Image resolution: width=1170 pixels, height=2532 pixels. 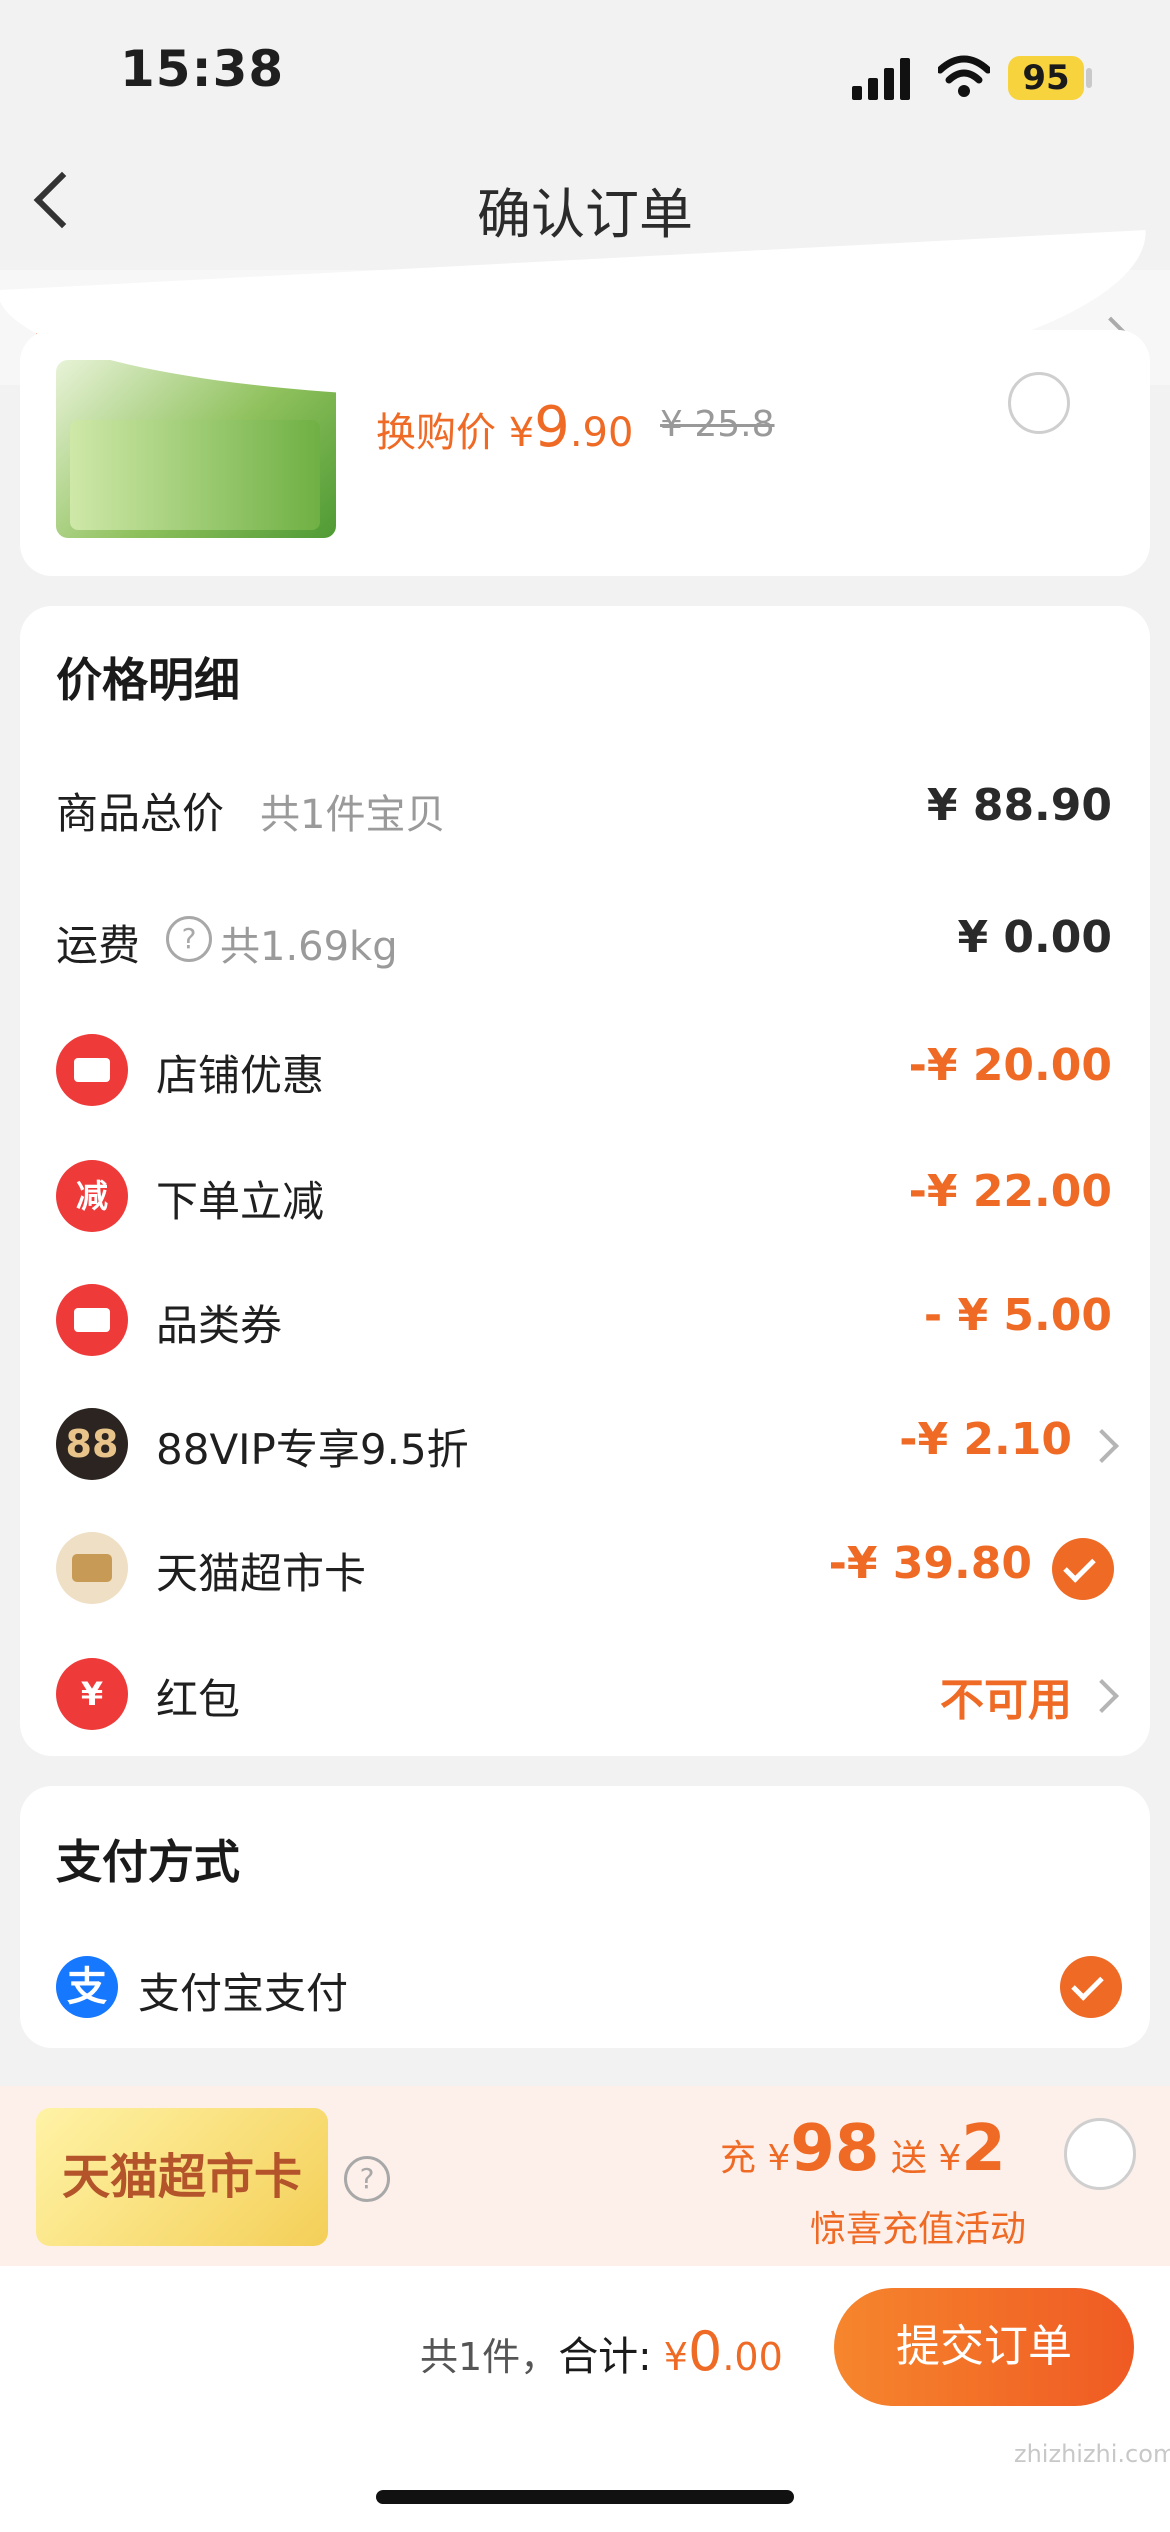 I want to click on shipping-weight: 共1.69kg, so click(x=309, y=947).